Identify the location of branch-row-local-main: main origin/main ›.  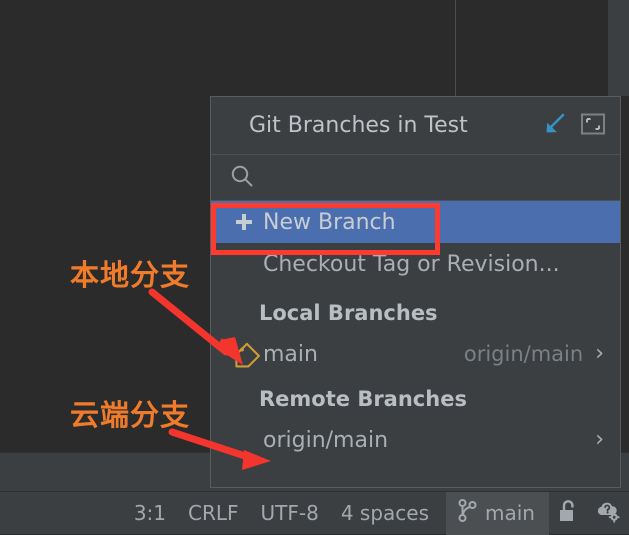
(415, 354).